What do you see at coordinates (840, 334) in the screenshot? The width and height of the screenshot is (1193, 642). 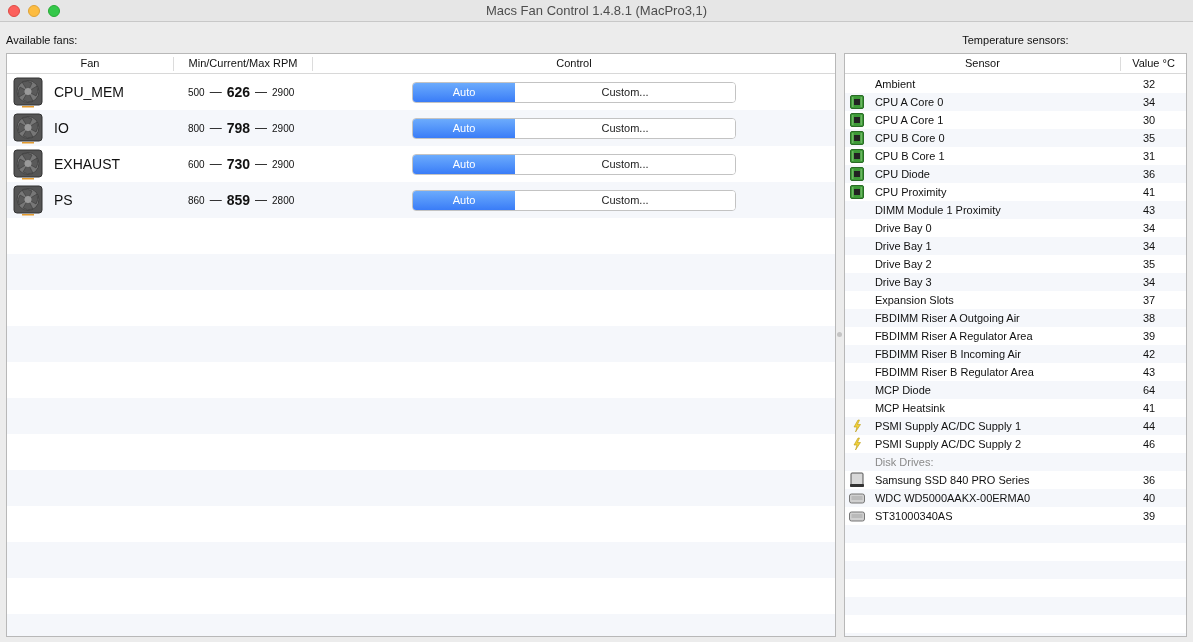 I see `split-handle` at bounding box center [840, 334].